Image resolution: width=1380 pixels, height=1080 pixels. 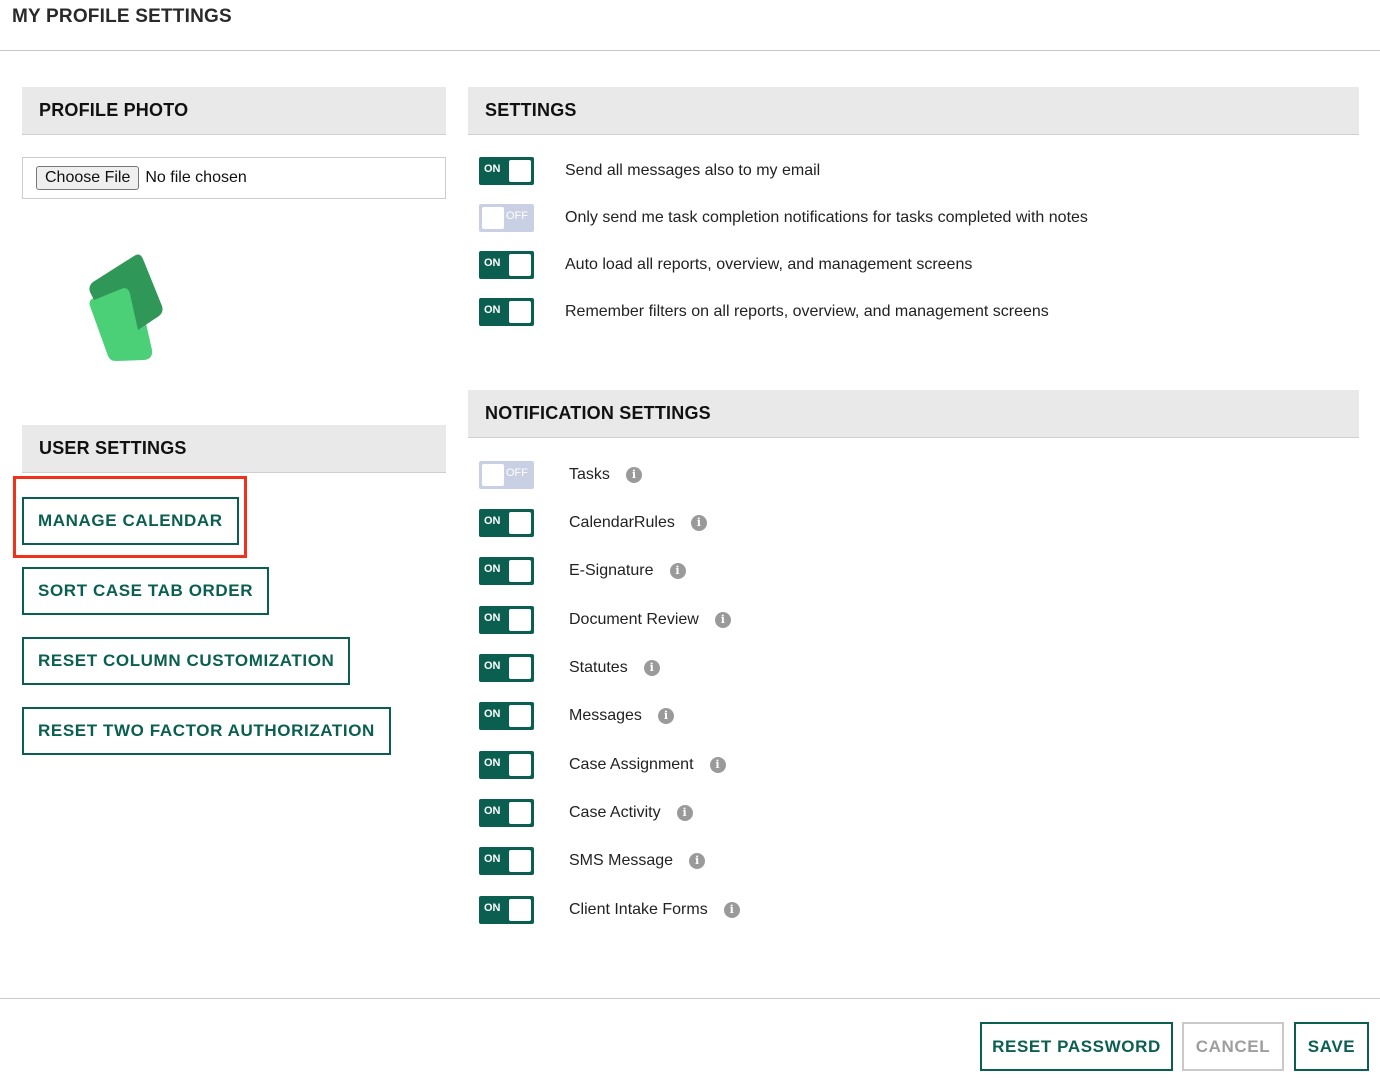 I want to click on notification-row: ON Statutes i, so click(x=569, y=668).